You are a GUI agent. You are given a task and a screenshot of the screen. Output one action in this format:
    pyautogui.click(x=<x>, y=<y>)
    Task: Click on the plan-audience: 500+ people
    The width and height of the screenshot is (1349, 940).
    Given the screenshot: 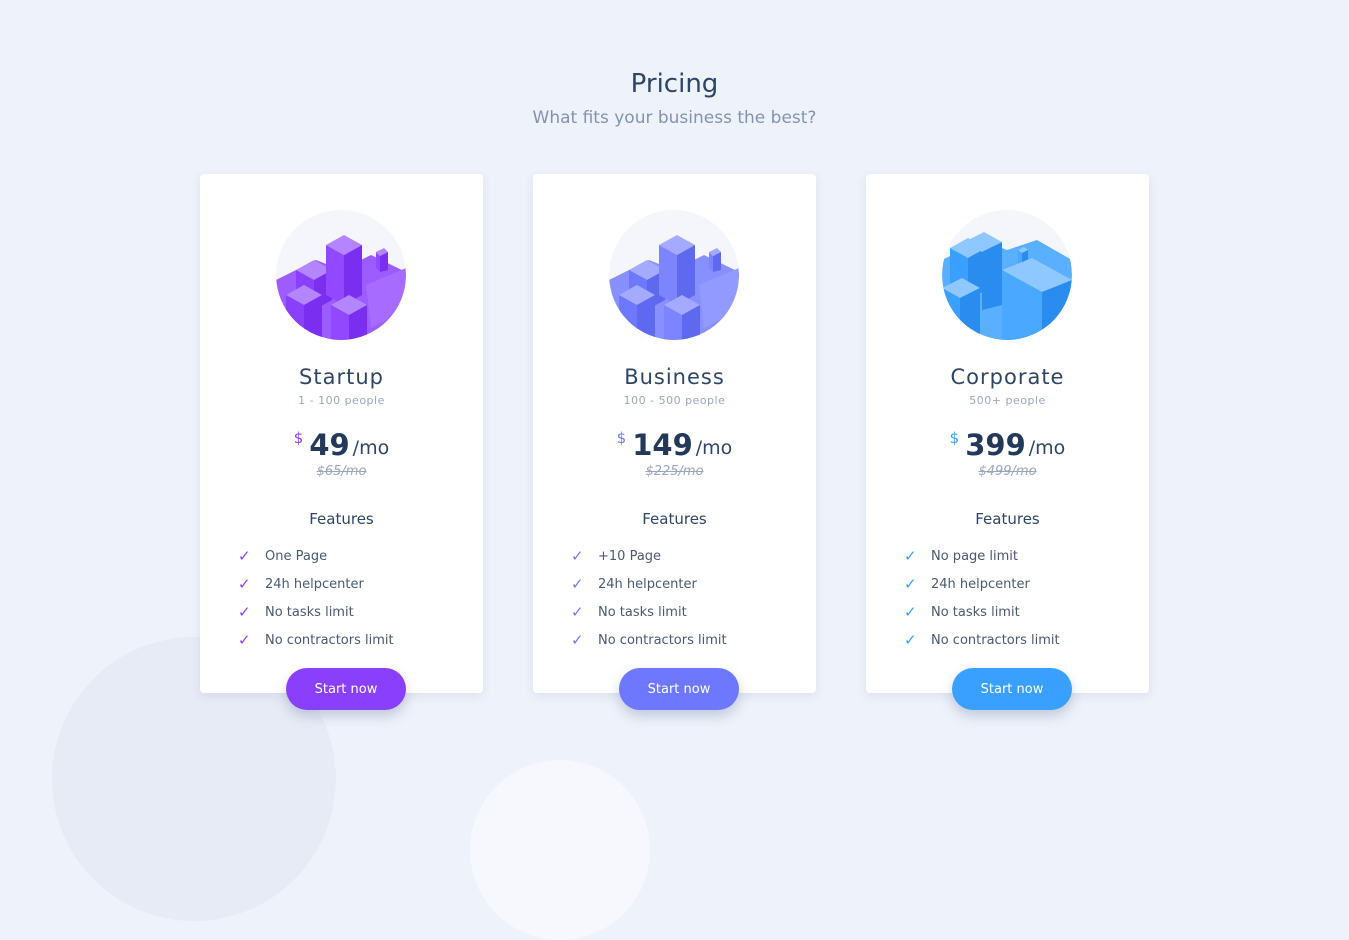 What is the action you would take?
    pyautogui.click(x=1007, y=400)
    